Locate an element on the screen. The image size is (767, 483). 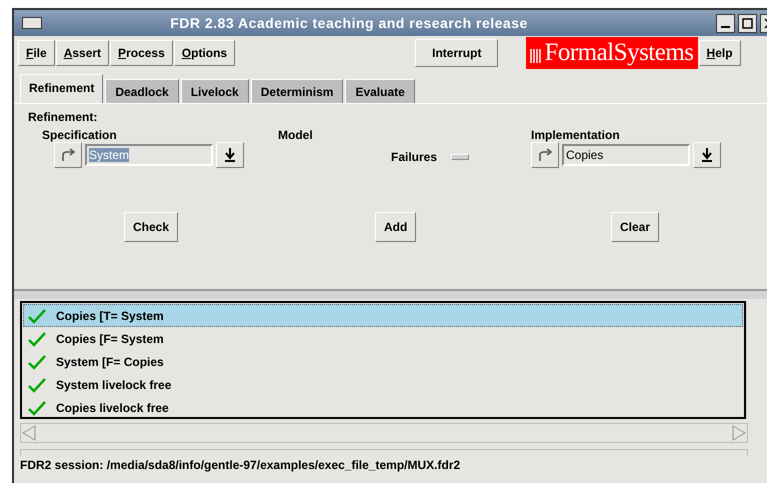
action-button: Clear is located at coordinates (635, 227).